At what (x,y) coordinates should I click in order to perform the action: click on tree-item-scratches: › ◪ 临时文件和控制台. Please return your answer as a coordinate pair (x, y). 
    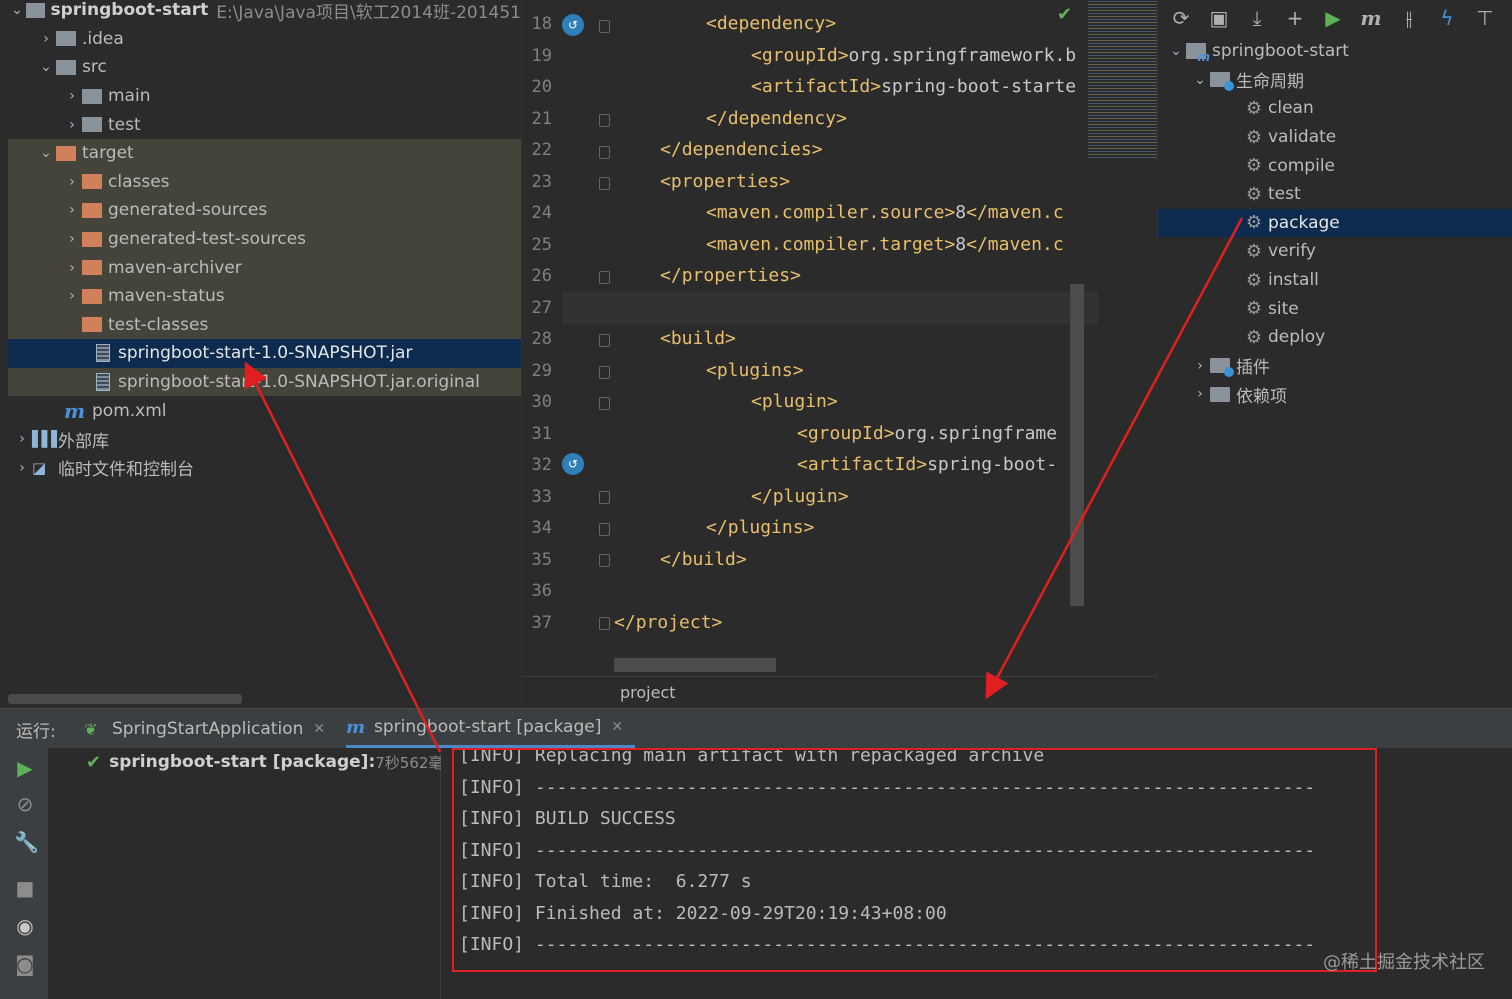
    Looking at the image, I should click on (264, 468).